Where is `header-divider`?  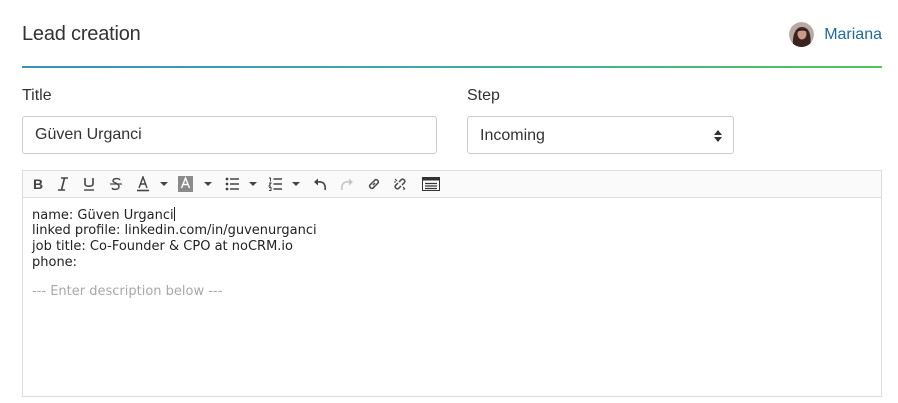
header-divider is located at coordinates (452, 67).